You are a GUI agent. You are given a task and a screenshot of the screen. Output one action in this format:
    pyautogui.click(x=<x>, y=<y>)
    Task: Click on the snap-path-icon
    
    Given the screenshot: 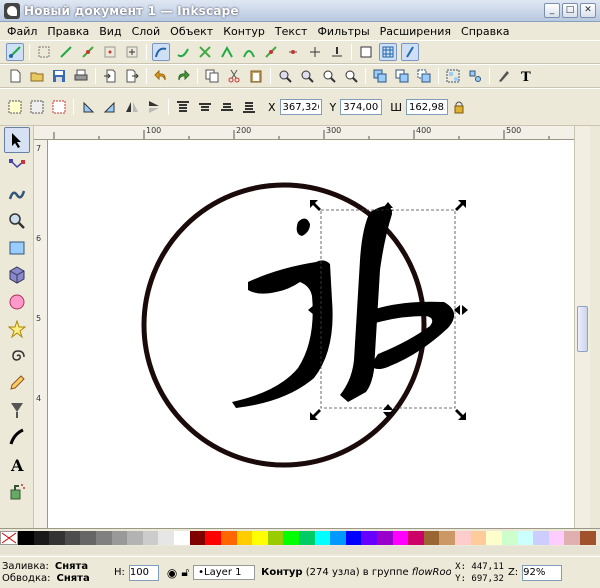 What is the action you would take?
    pyautogui.click(x=183, y=52)
    